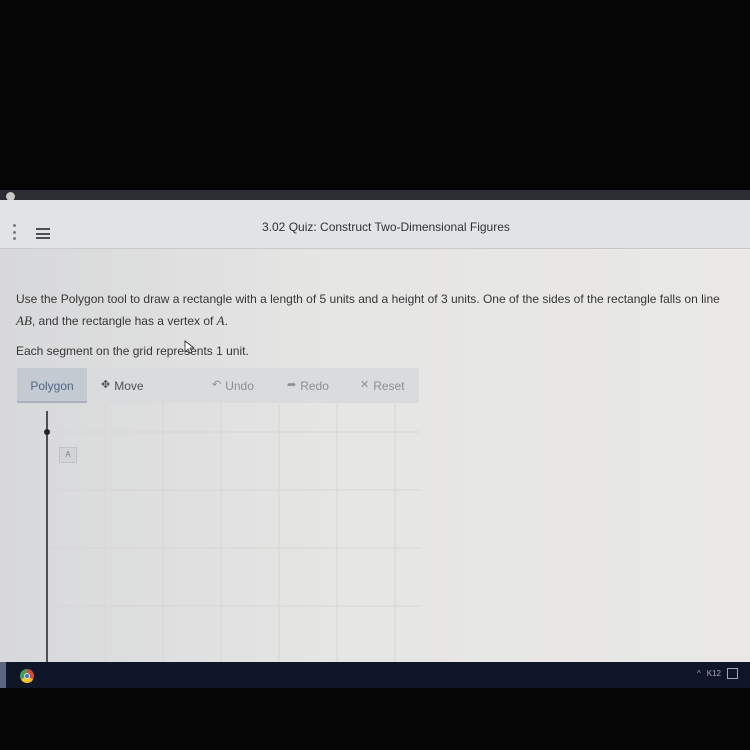 The height and width of the screenshot is (750, 750). What do you see at coordinates (68, 455) in the screenshot?
I see `point-a-label: A` at bounding box center [68, 455].